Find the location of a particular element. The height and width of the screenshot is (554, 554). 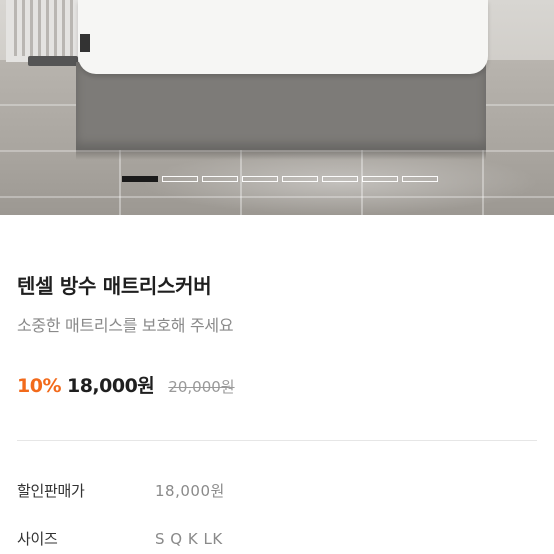

product-title: 텐셀 방수 매트리스커버 is located at coordinates (114, 286).